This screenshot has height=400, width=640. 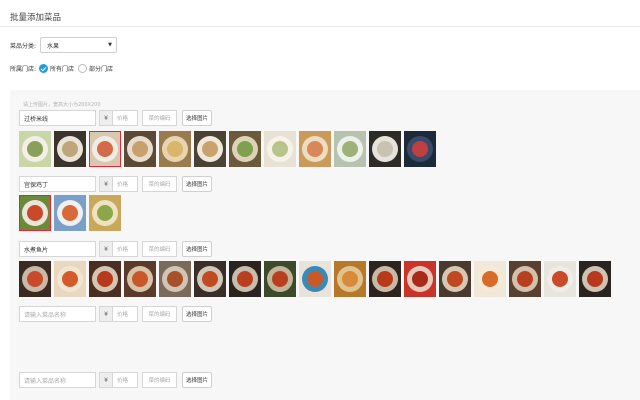 What do you see at coordinates (101, 68) in the screenshot?
I see `radio-some-stores-label: 部分门店` at bounding box center [101, 68].